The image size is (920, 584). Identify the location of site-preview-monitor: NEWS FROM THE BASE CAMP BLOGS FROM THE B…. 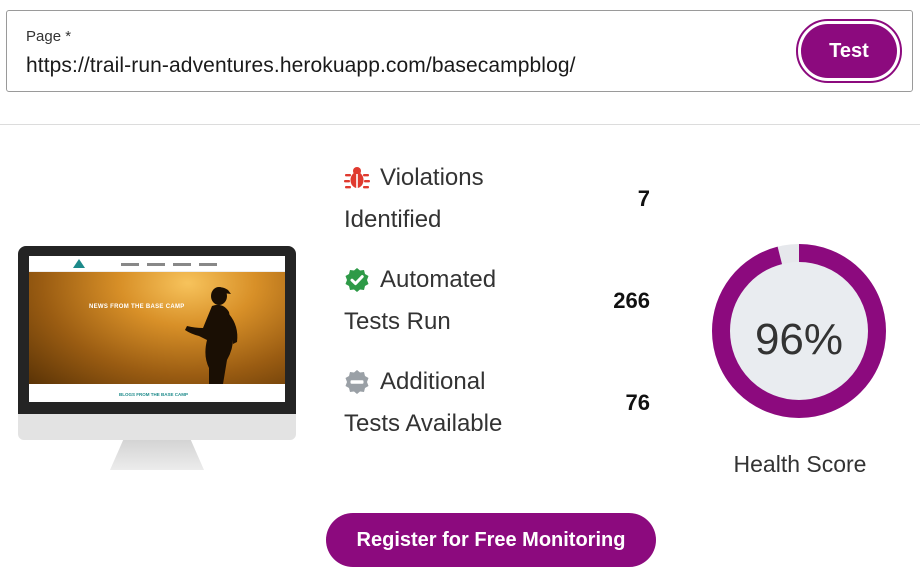
(157, 359).